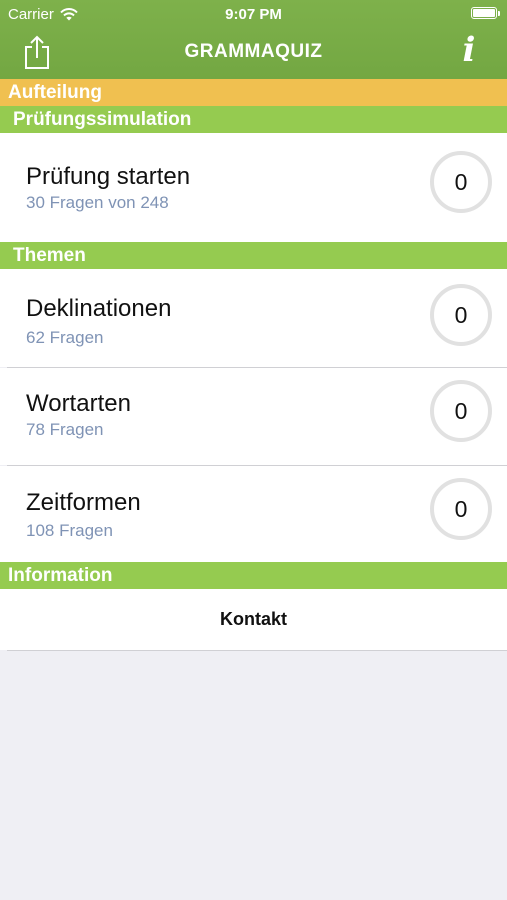 This screenshot has width=507, height=900. I want to click on topic-row-deklinationen: Deklinationen 62 Fragen 0, so click(253, 318).